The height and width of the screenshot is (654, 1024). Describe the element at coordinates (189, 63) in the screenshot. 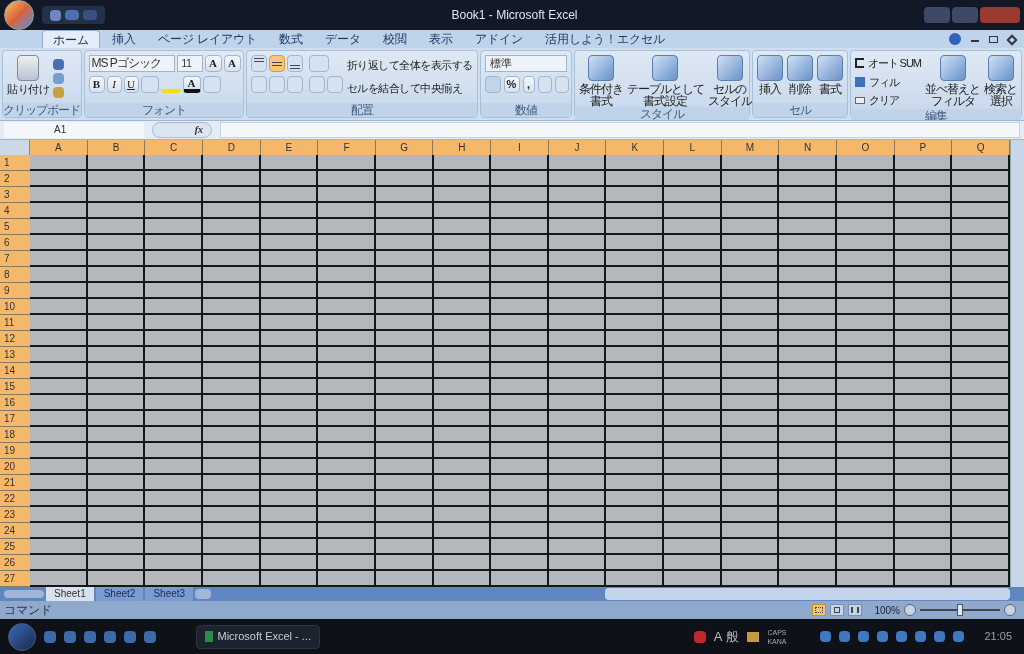

I see `font-size-field: 11` at that location.